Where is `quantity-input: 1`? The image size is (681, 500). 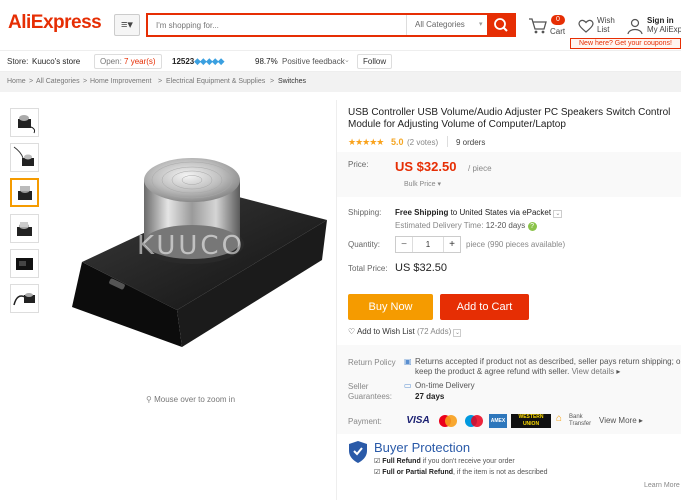 quantity-input: 1 is located at coordinates (428, 244).